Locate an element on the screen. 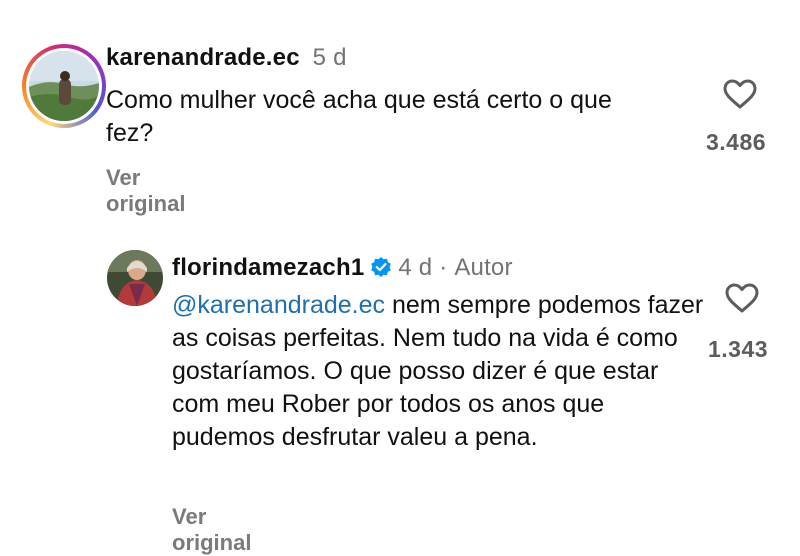  timestamp: 5 d is located at coordinates (329, 57).